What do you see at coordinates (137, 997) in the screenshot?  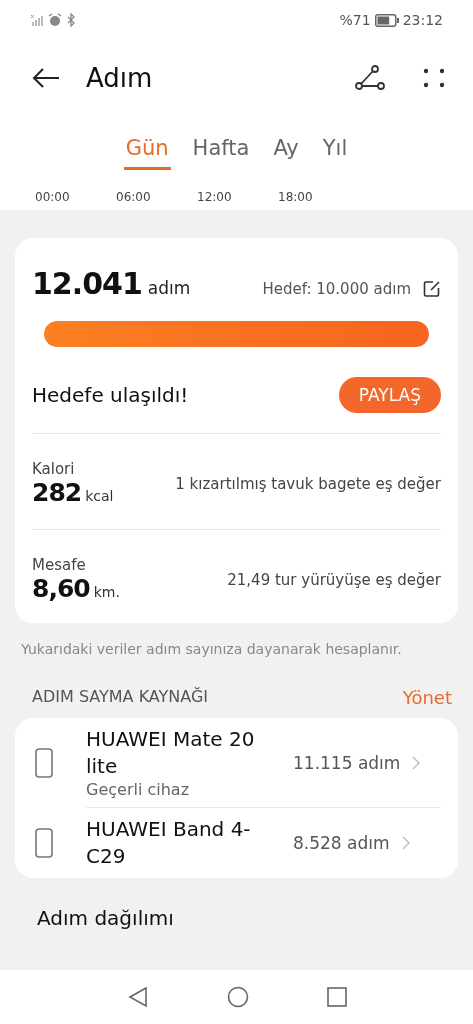 I see `back-nav-icon` at bounding box center [137, 997].